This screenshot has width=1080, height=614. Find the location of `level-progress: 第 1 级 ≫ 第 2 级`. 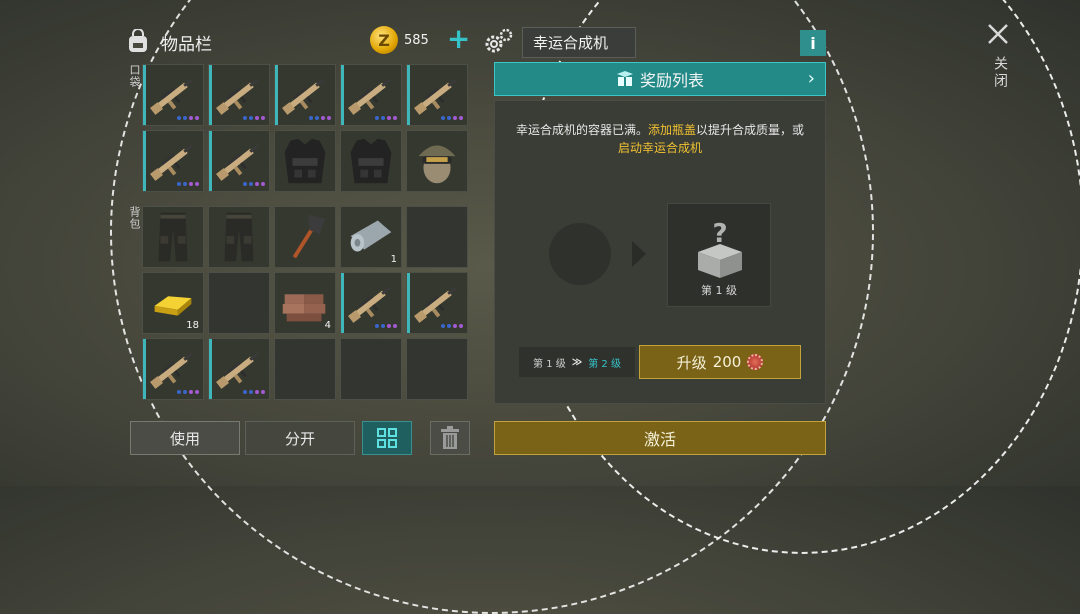

level-progress: 第 1 级 ≫ 第 2 级 is located at coordinates (577, 362).